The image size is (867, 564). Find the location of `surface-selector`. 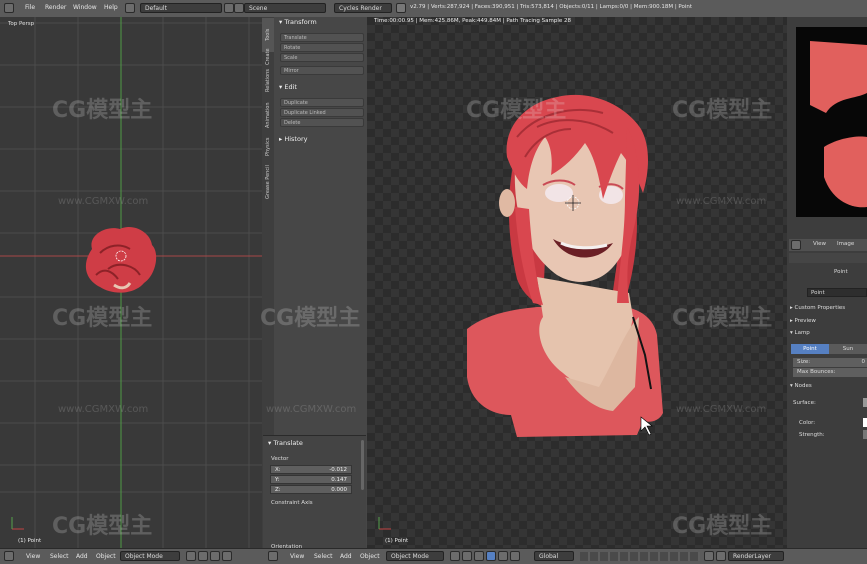

surface-selector is located at coordinates (865, 402).